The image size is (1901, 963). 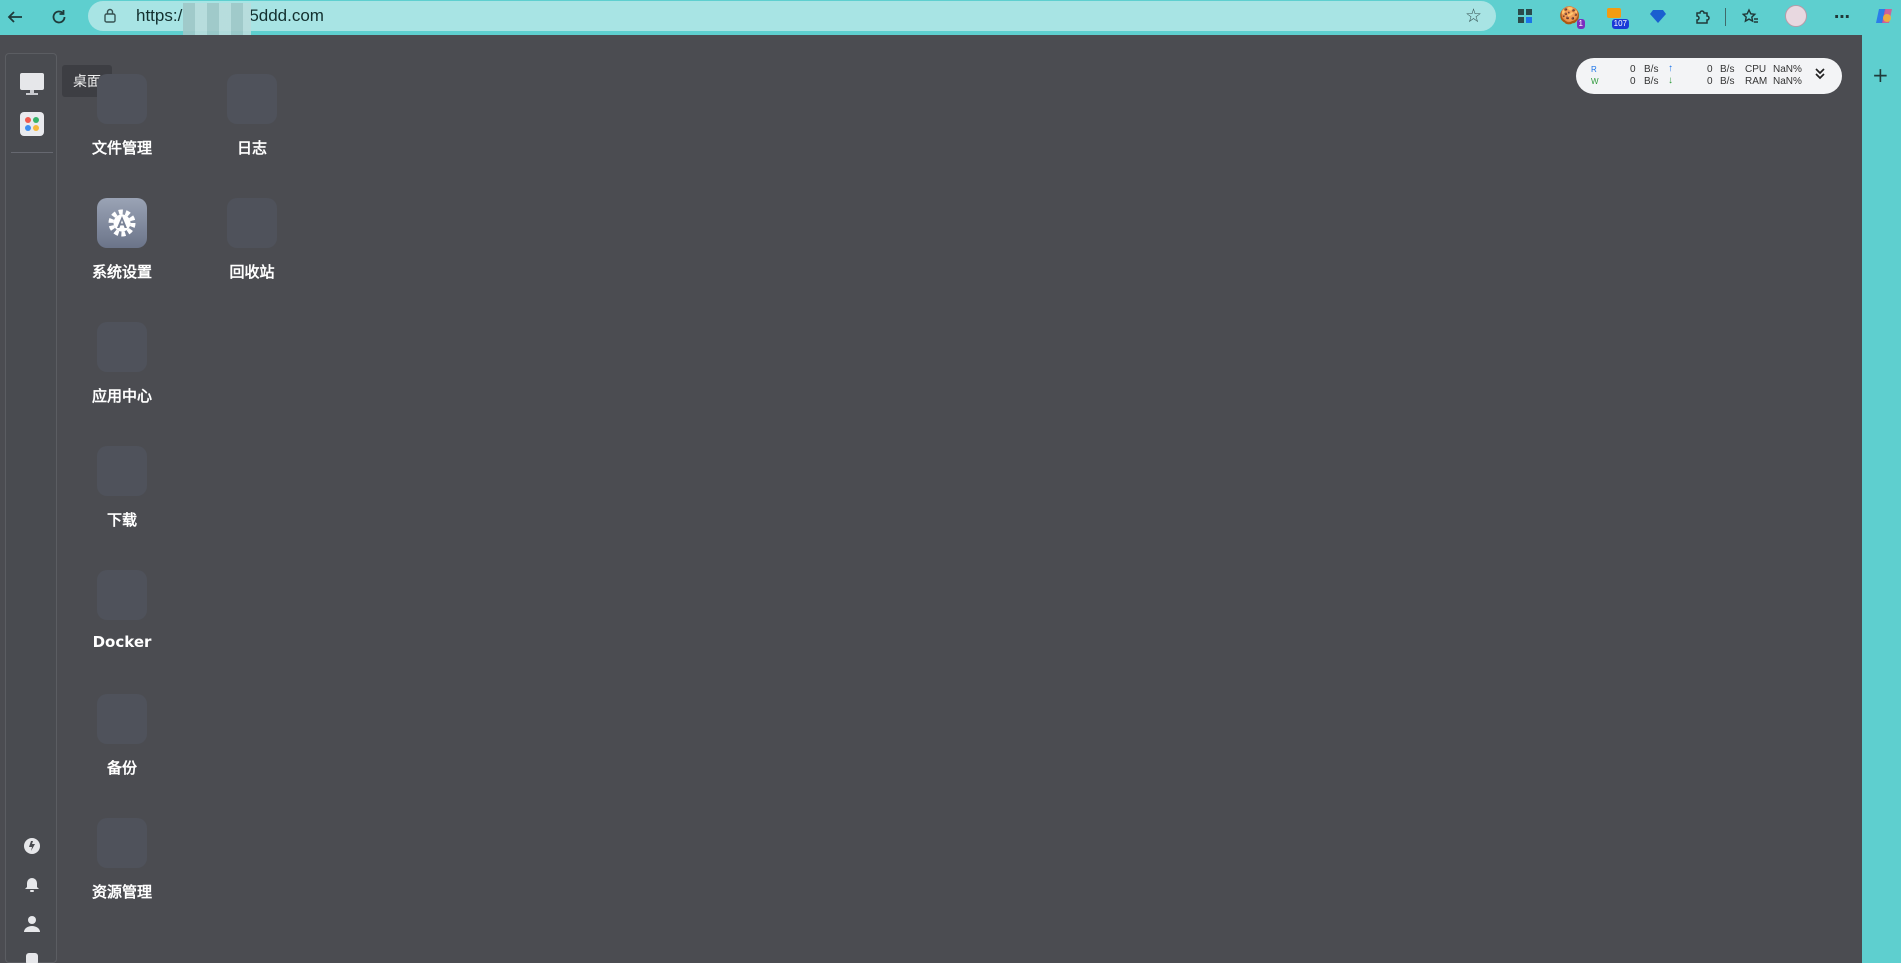 What do you see at coordinates (110, 15) in the screenshot?
I see `lock-icon` at bounding box center [110, 15].